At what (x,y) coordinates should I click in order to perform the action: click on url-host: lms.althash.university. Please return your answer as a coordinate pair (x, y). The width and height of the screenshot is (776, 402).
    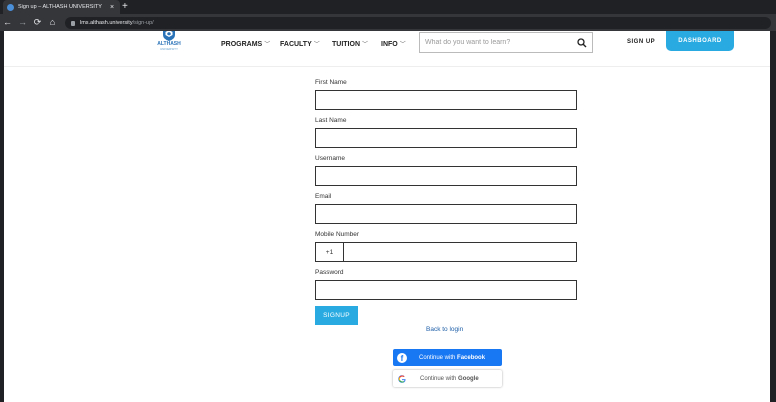
    Looking at the image, I should click on (106, 23).